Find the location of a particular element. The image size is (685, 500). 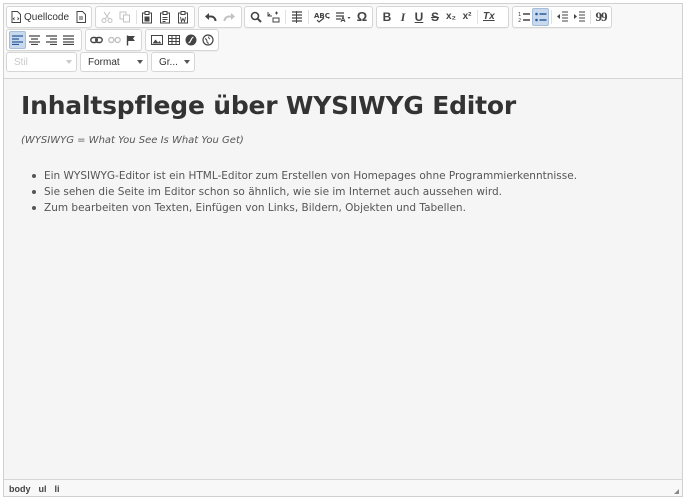

path-item-ul: ul is located at coordinates (43, 489).